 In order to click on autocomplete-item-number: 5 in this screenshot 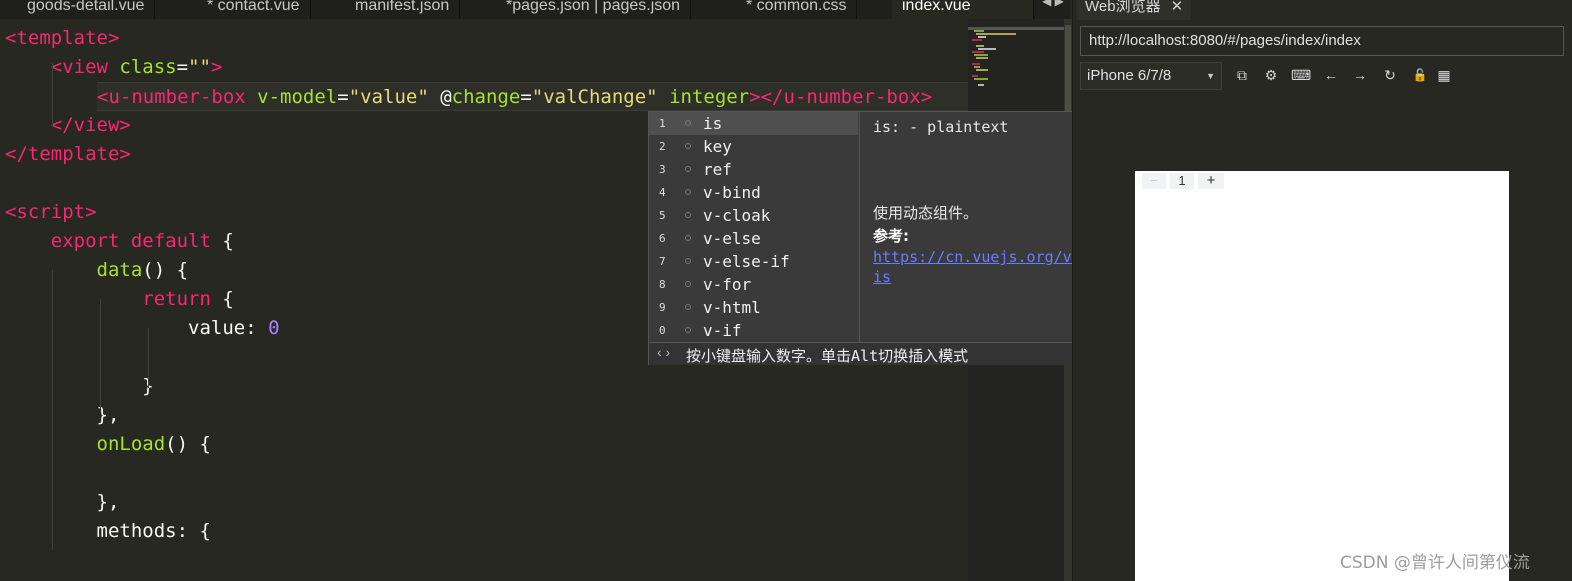, I will do `click(662, 215)`.